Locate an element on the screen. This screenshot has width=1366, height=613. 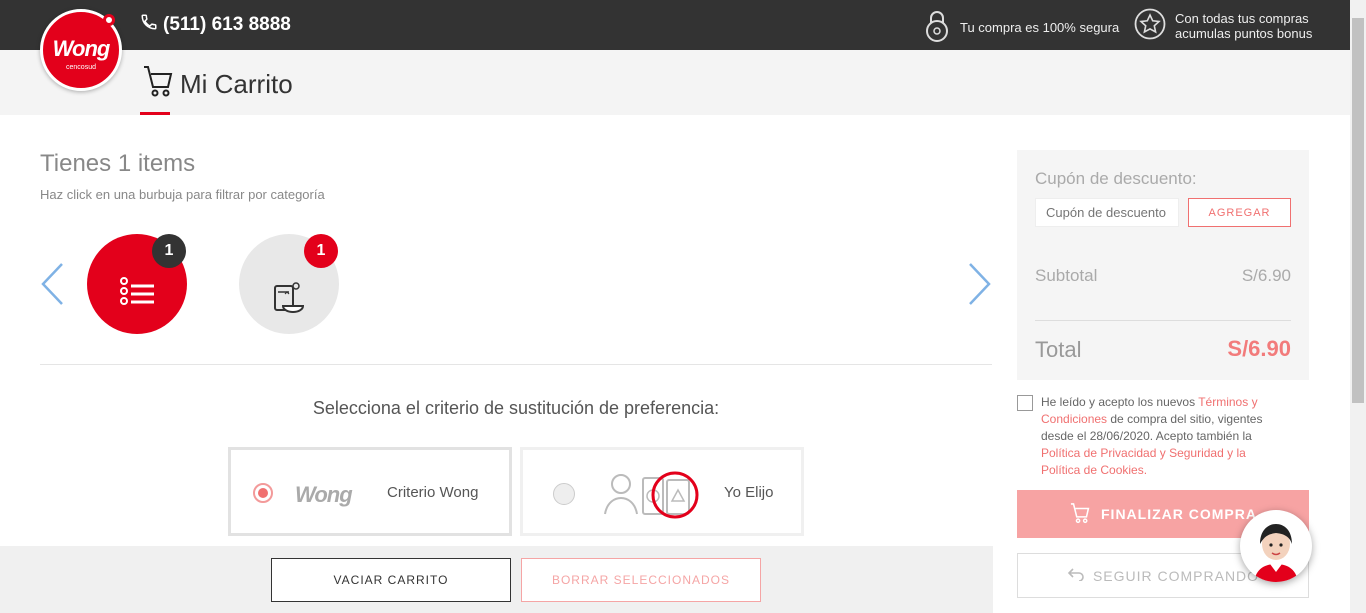
title-underline is located at coordinates (155, 113).